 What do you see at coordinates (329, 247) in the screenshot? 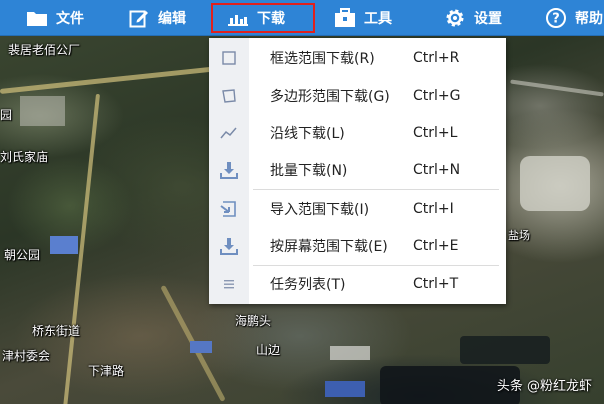
I see `menu-item-label: 按屏幕范围下载(E)` at bounding box center [329, 247].